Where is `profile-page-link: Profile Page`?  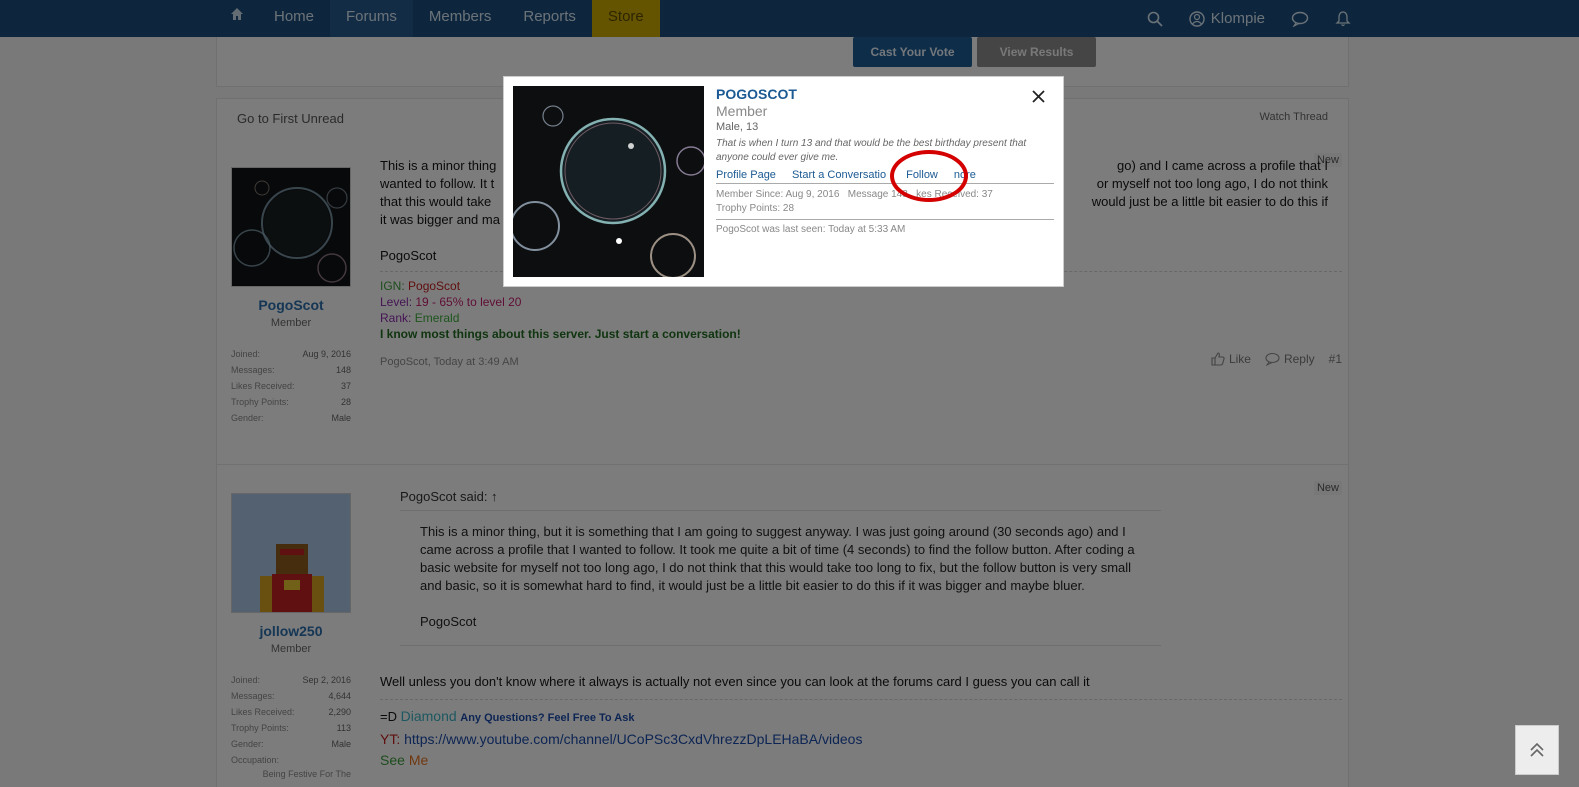
profile-page-link: Profile Page is located at coordinates (746, 175).